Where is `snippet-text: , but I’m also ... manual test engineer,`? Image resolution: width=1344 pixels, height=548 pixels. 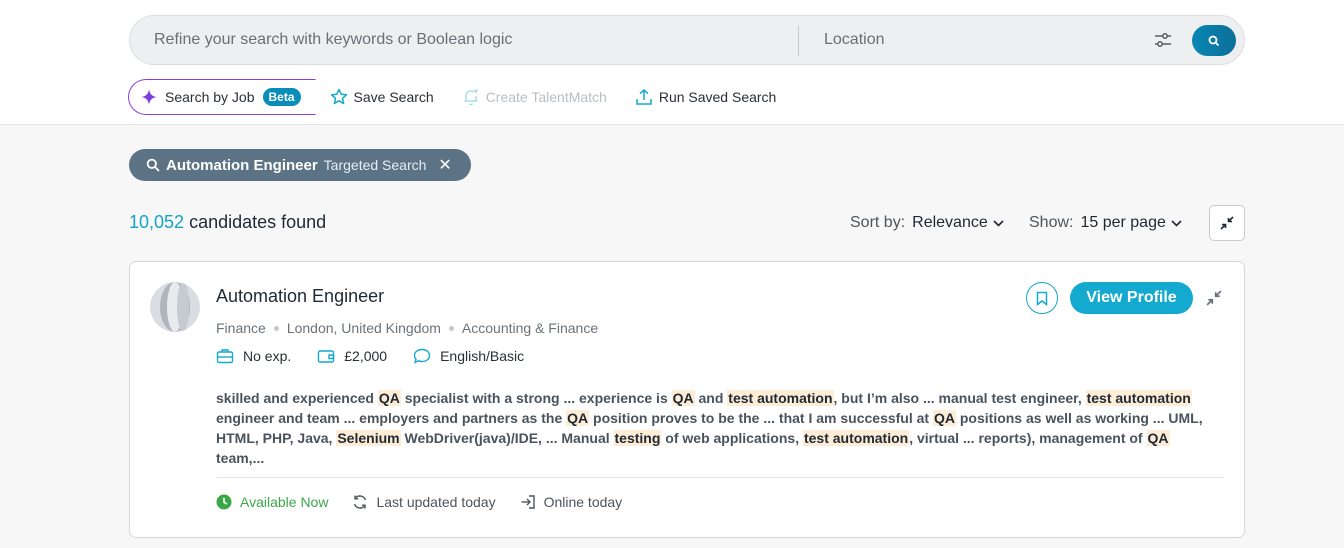 snippet-text: , but I’m also ... manual test engineer, is located at coordinates (959, 398).